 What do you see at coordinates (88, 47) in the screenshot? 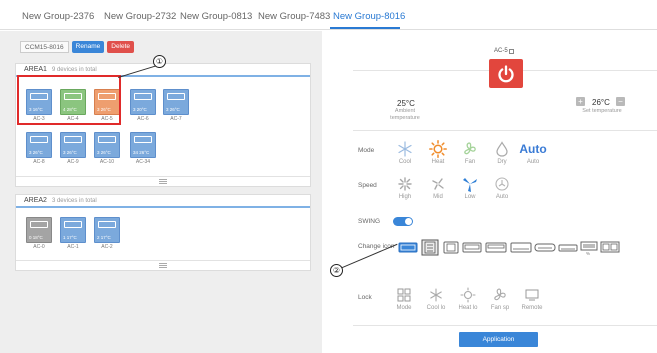
I see `rename-button: Rename` at bounding box center [88, 47].